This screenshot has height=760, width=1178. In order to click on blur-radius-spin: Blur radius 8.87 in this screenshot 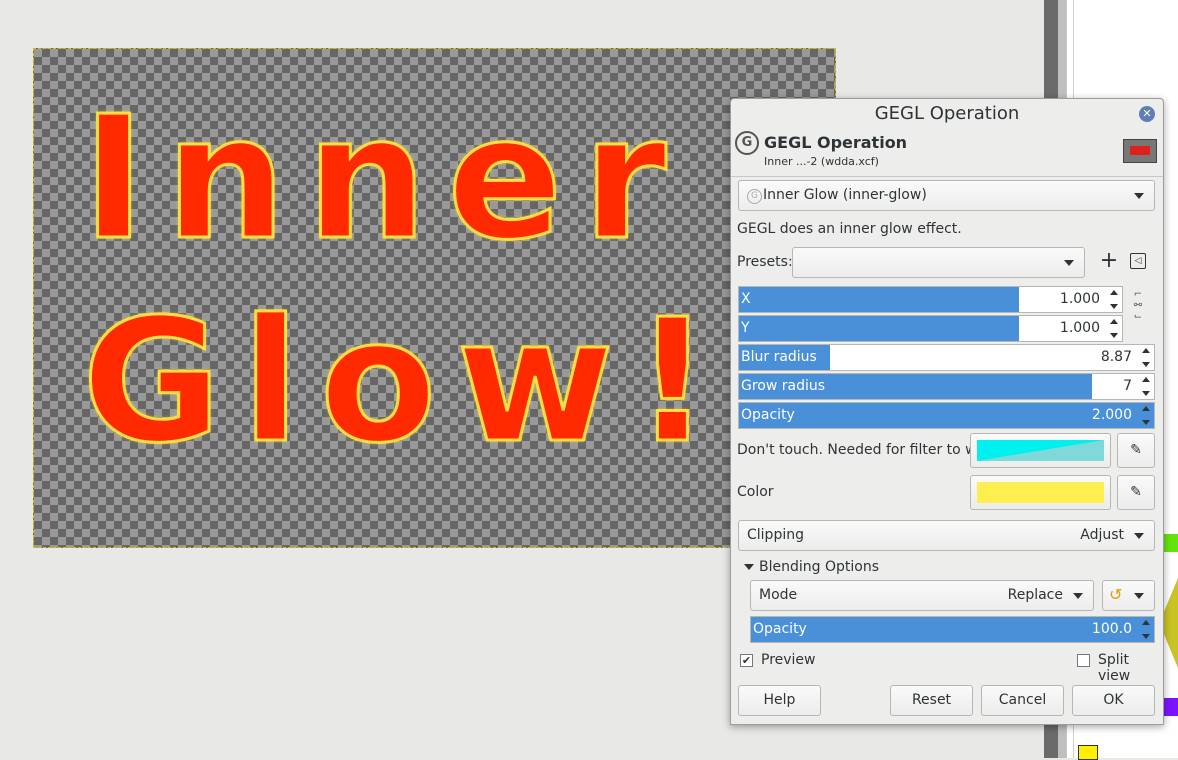, I will do `click(946, 357)`.